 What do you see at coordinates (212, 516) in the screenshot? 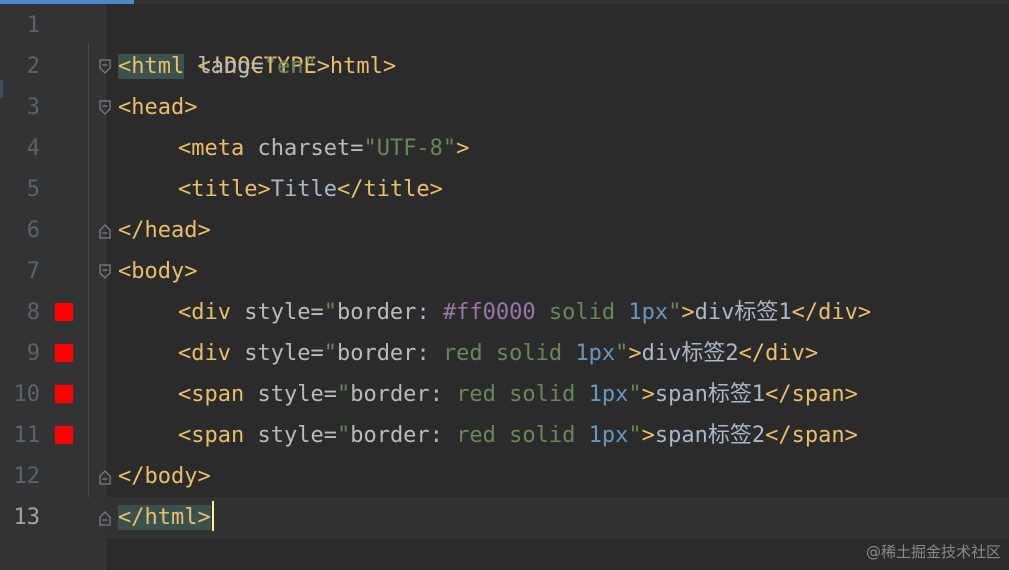
I see `text-caret` at bounding box center [212, 516].